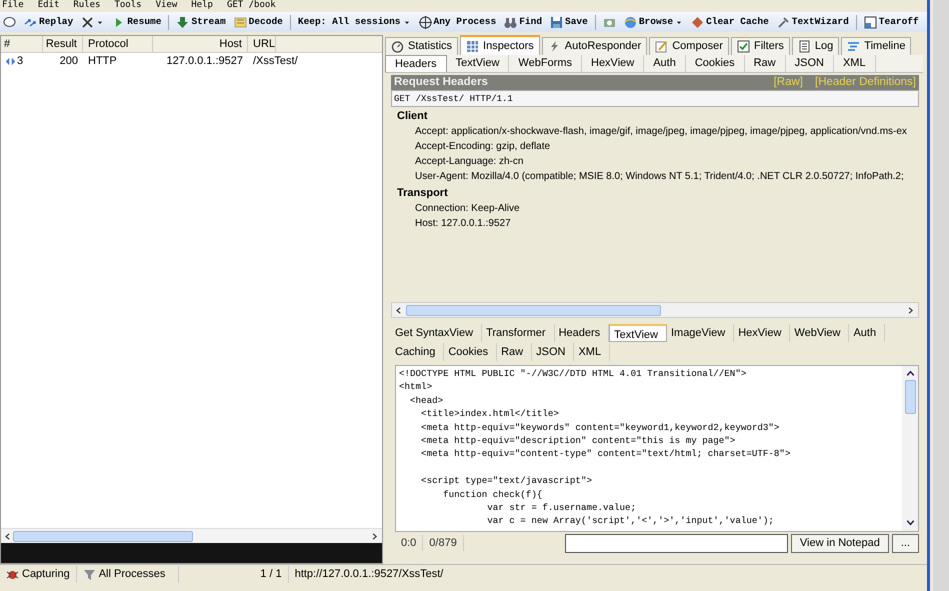  I want to click on tab: Caching, so click(417, 351).